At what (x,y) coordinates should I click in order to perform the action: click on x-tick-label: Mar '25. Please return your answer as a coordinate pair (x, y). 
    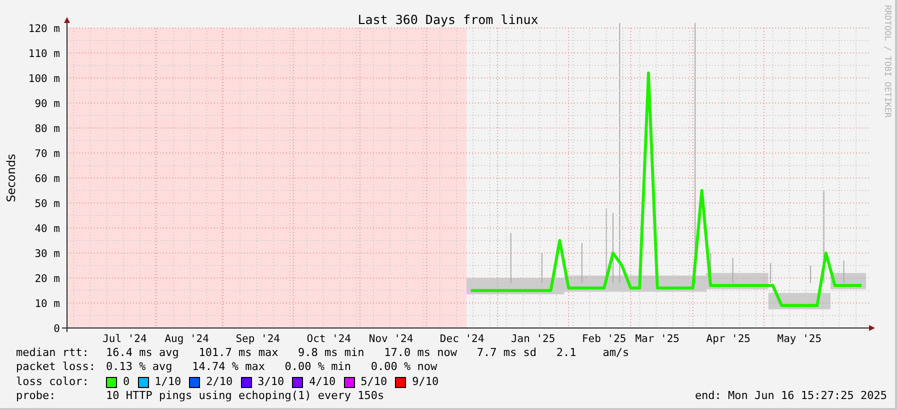
    Looking at the image, I should click on (657, 339).